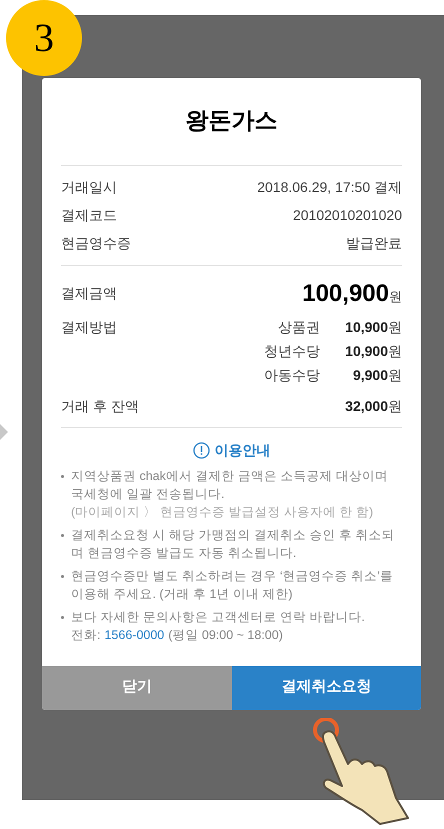 The height and width of the screenshot is (829, 444). What do you see at coordinates (89, 215) in the screenshot?
I see `detail-label: 결제코드` at bounding box center [89, 215].